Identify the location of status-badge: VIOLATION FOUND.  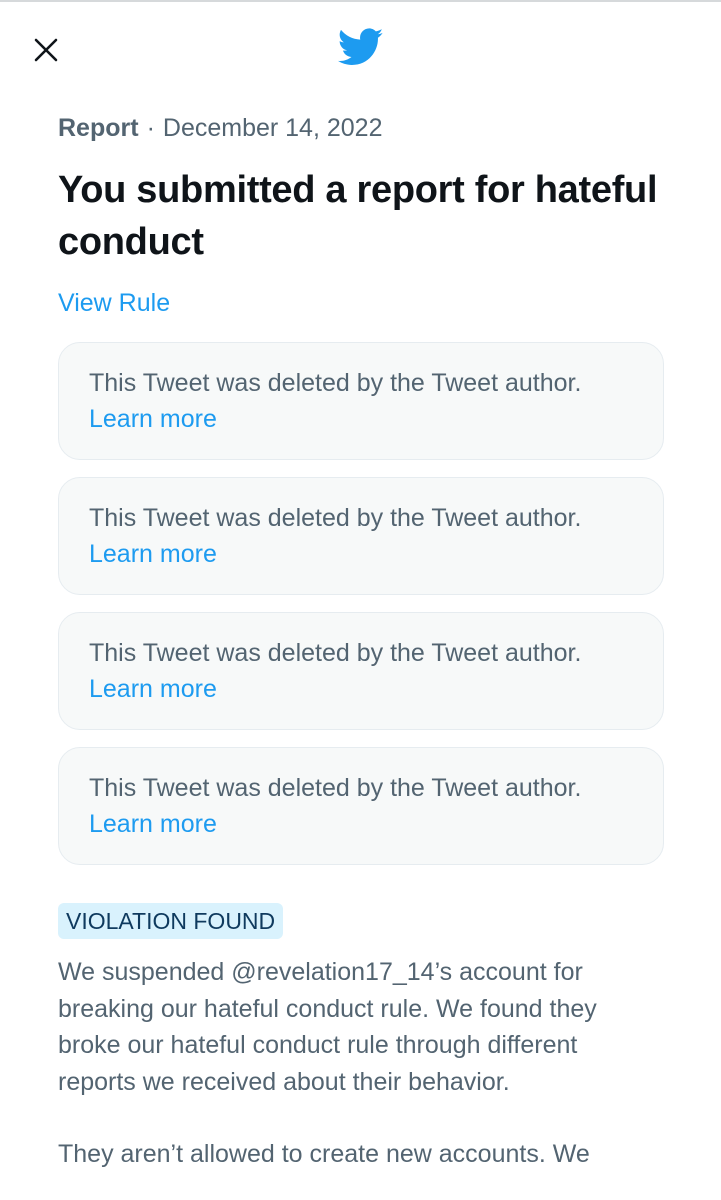
(171, 921).